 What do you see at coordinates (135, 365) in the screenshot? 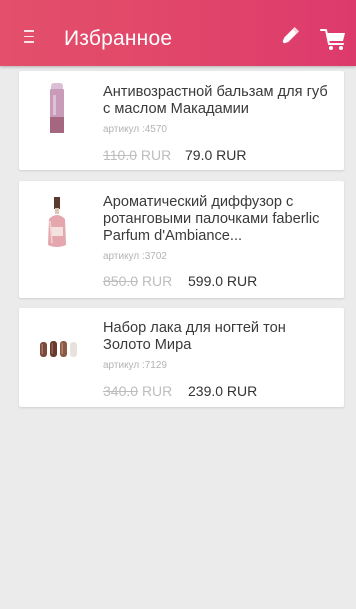
I see `product-sku: артикул :7129` at bounding box center [135, 365].